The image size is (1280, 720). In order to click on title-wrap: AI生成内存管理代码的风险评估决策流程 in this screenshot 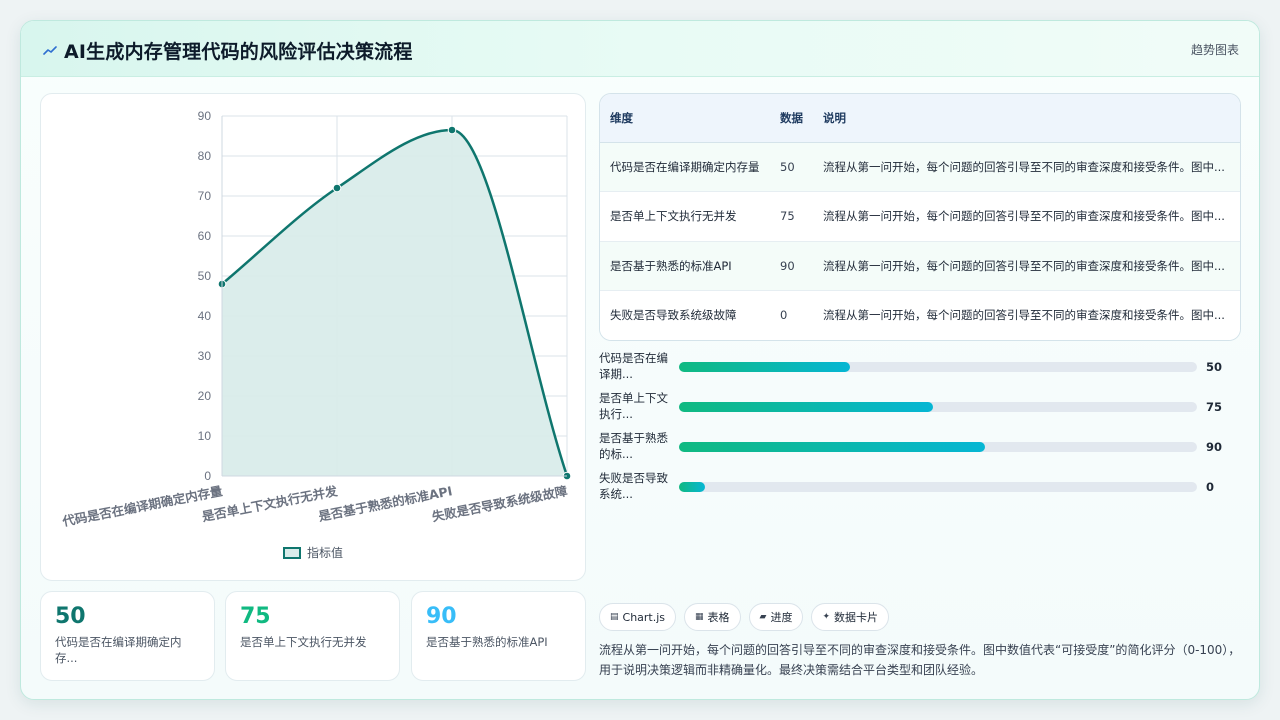, I will do `click(228, 50)`.